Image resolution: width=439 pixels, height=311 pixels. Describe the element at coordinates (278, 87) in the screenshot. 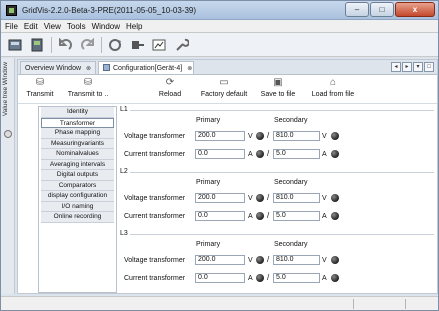

I see `save-to-file-button: ▣ Save to file` at that location.